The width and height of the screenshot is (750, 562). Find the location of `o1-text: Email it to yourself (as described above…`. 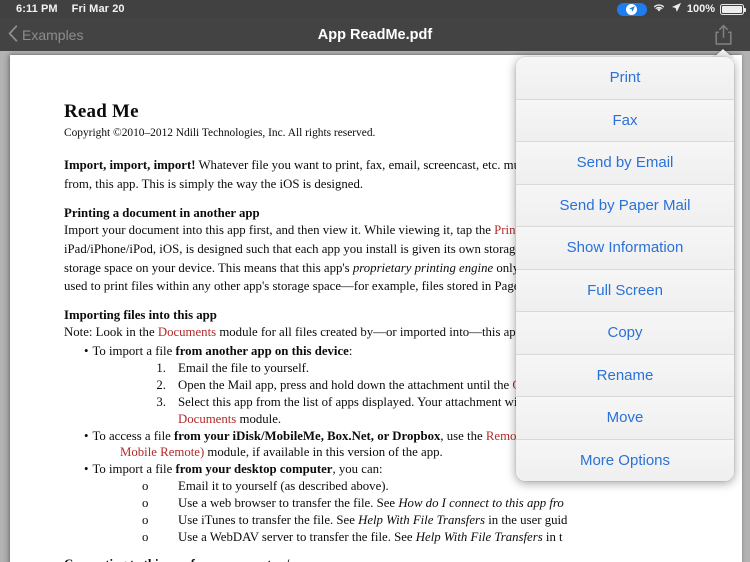

o1-text: Email it to yourself (as described above… is located at coordinates (283, 486).